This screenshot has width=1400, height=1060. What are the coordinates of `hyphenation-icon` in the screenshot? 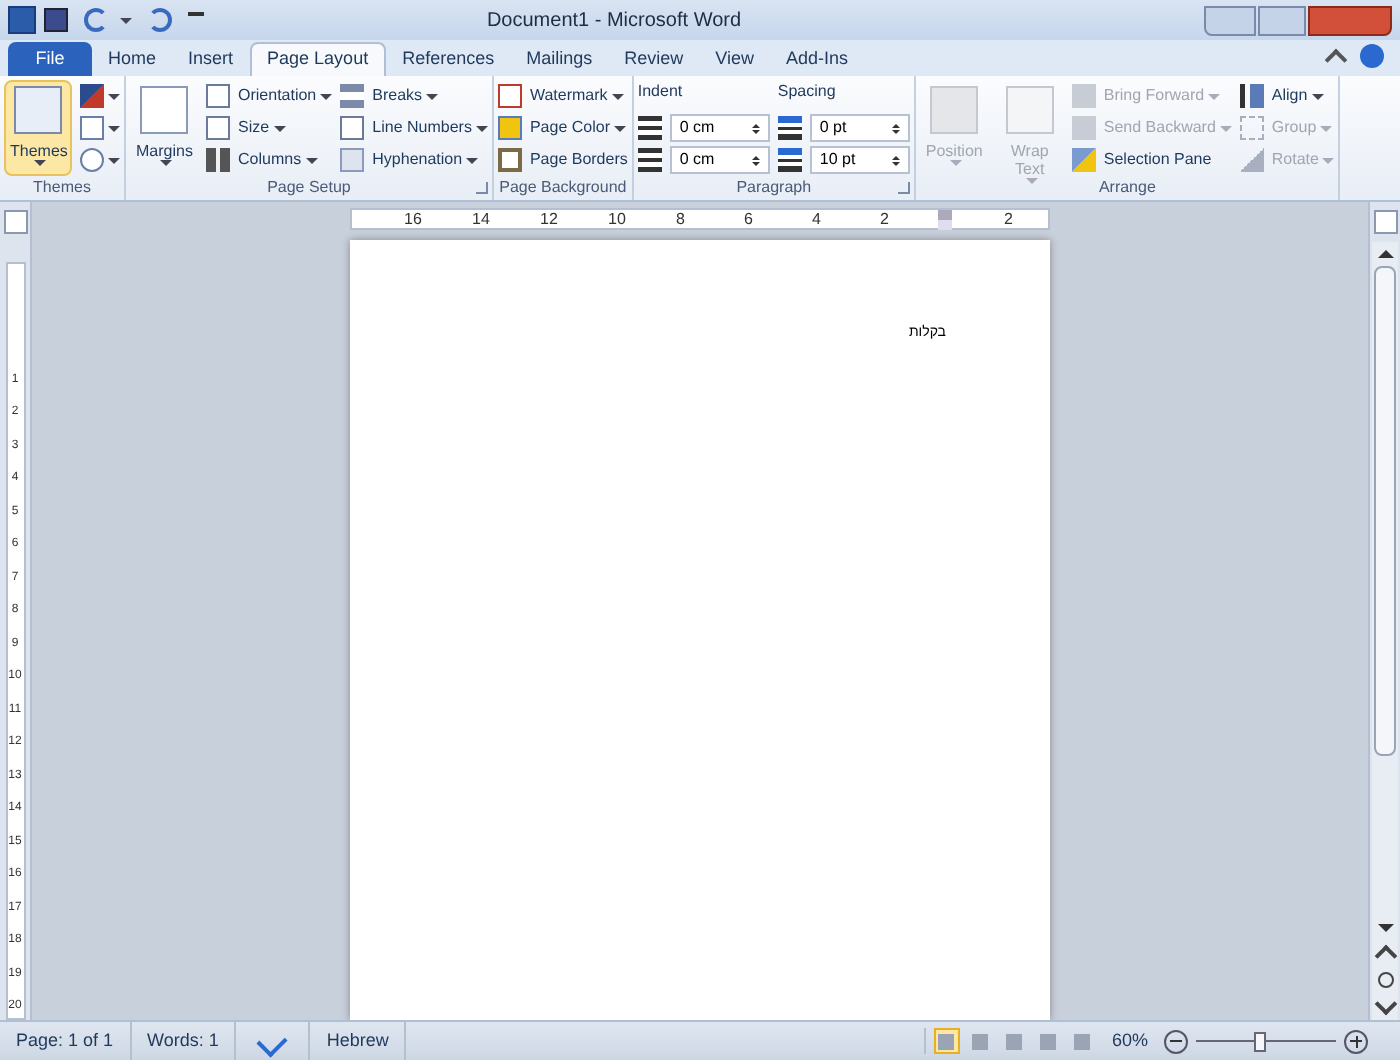 It's located at (352, 160).